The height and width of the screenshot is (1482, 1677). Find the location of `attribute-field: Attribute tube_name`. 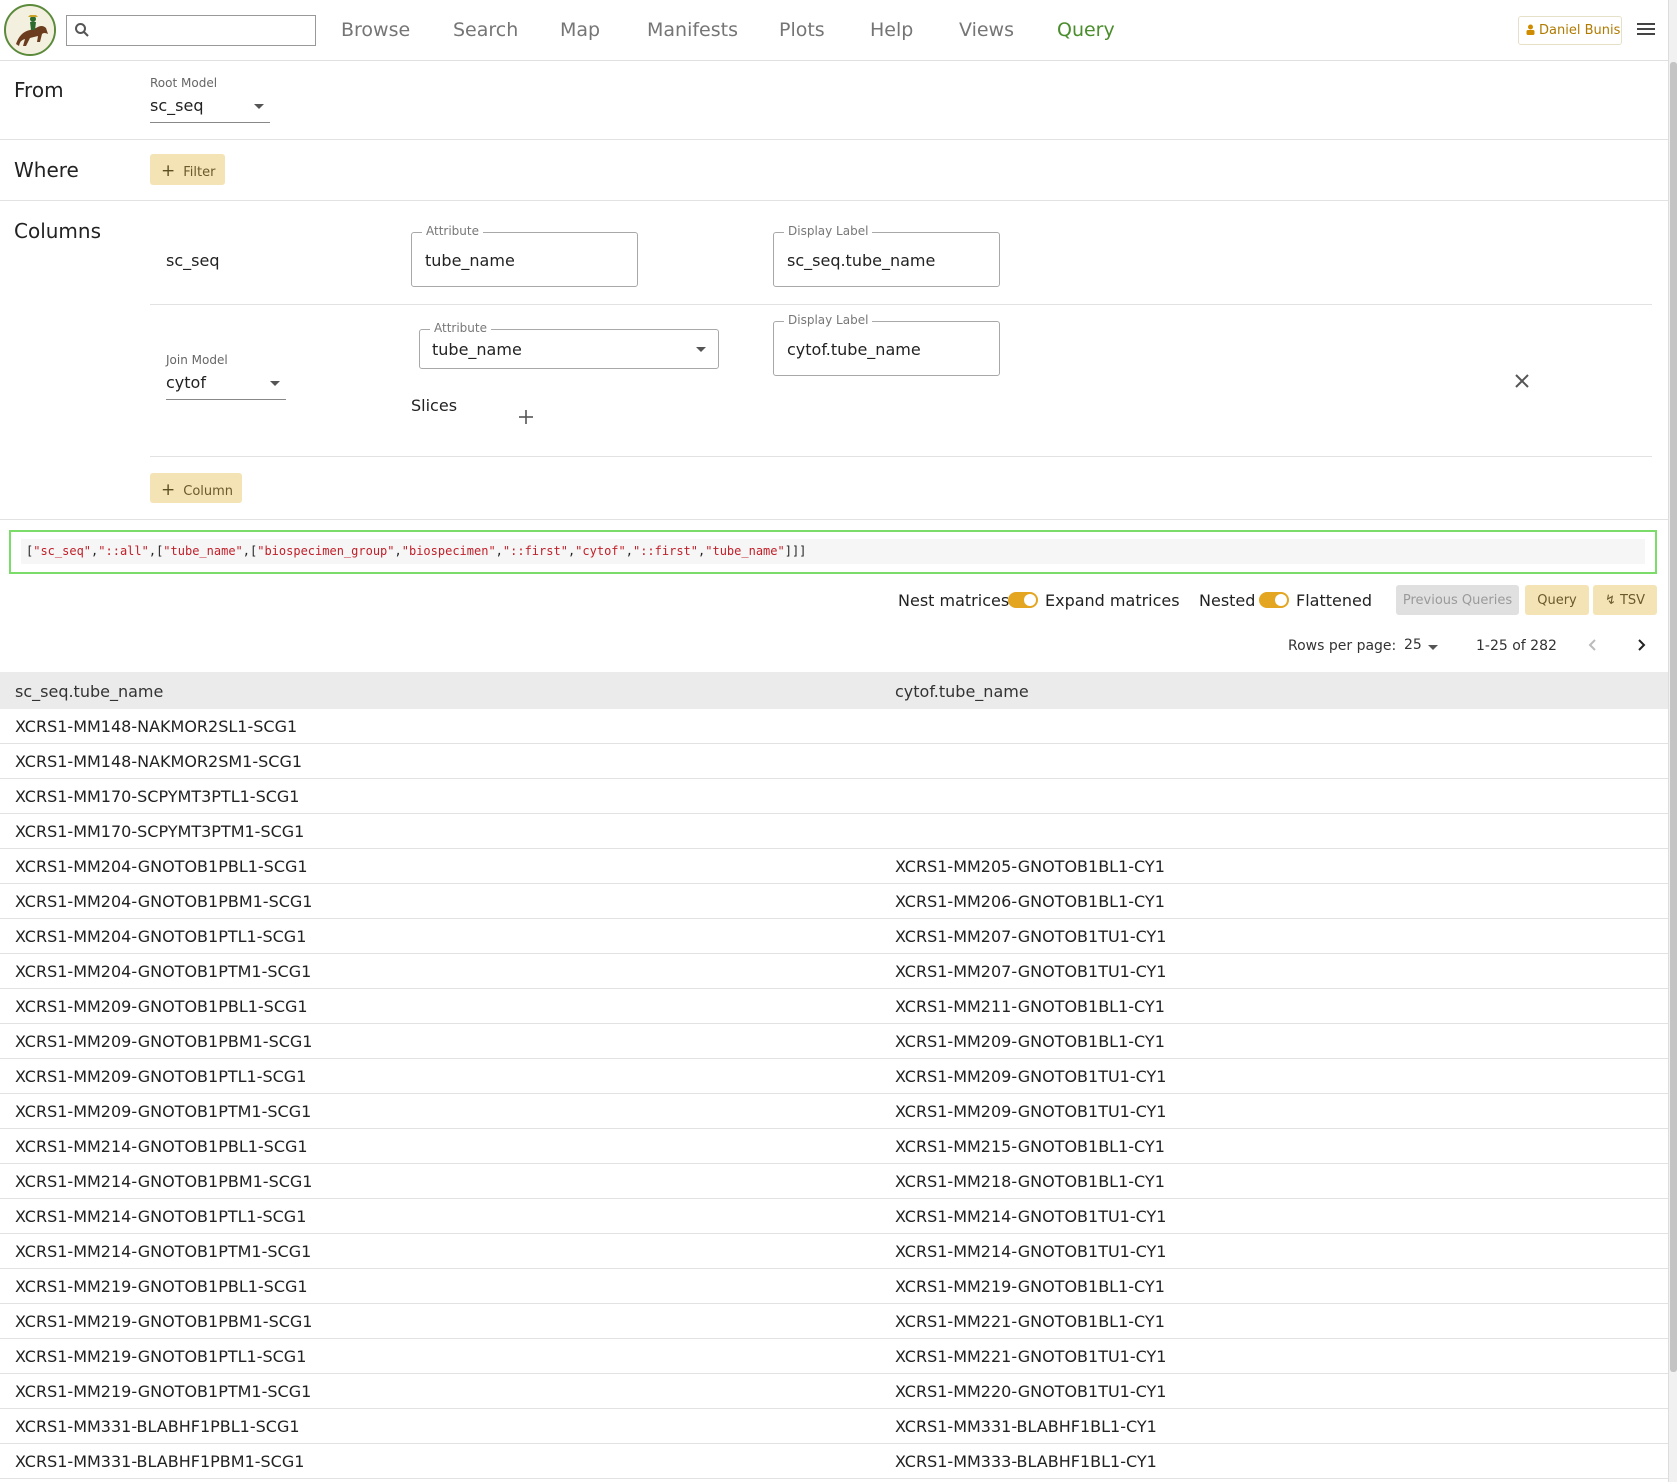

attribute-field: Attribute tube_name is located at coordinates (524, 255).